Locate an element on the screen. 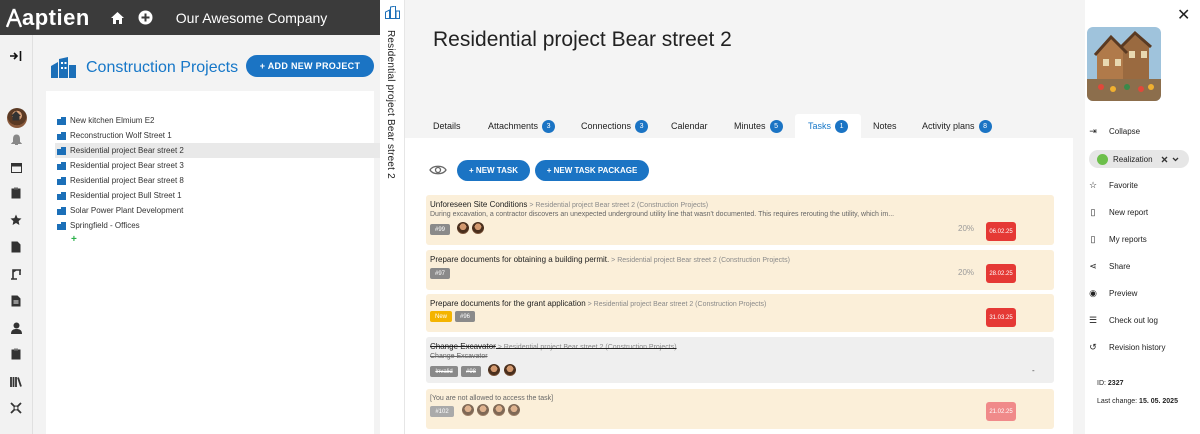 The width and height of the screenshot is (1200, 434). logo-mark-icon is located at coordinates (14, 17).